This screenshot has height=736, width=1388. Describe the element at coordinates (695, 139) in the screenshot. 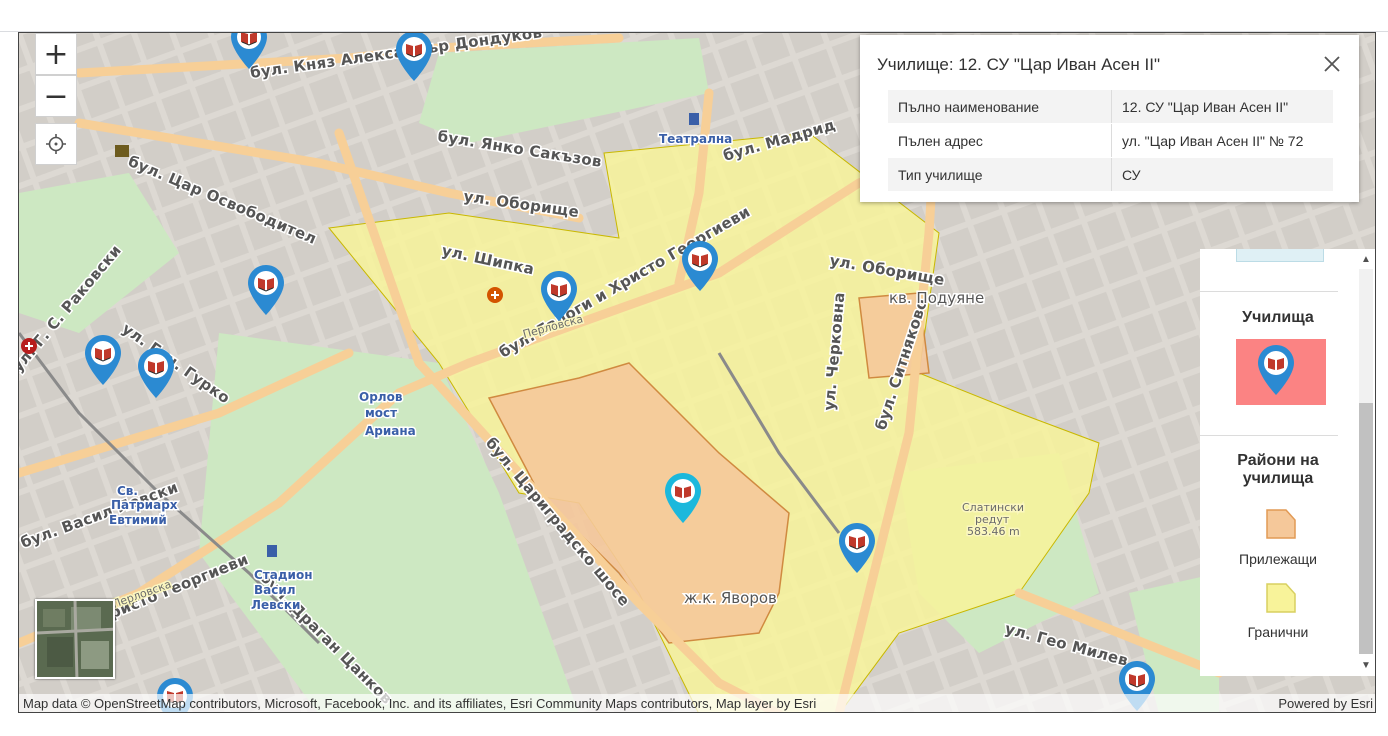

I see `poi-label-teatralna: Театрална` at that location.